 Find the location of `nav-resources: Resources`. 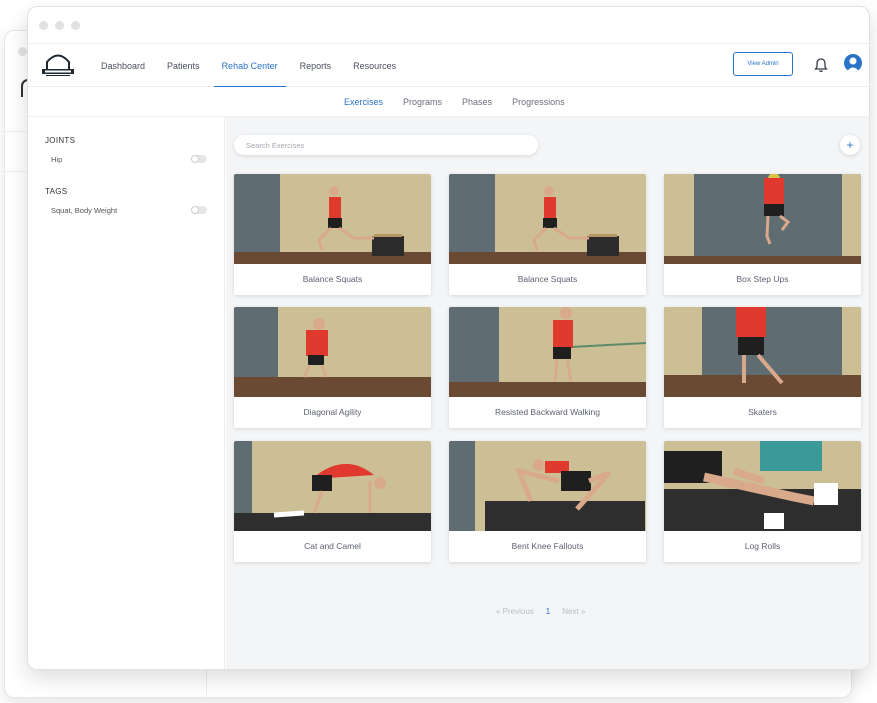

nav-resources: Resources is located at coordinates (374, 66).